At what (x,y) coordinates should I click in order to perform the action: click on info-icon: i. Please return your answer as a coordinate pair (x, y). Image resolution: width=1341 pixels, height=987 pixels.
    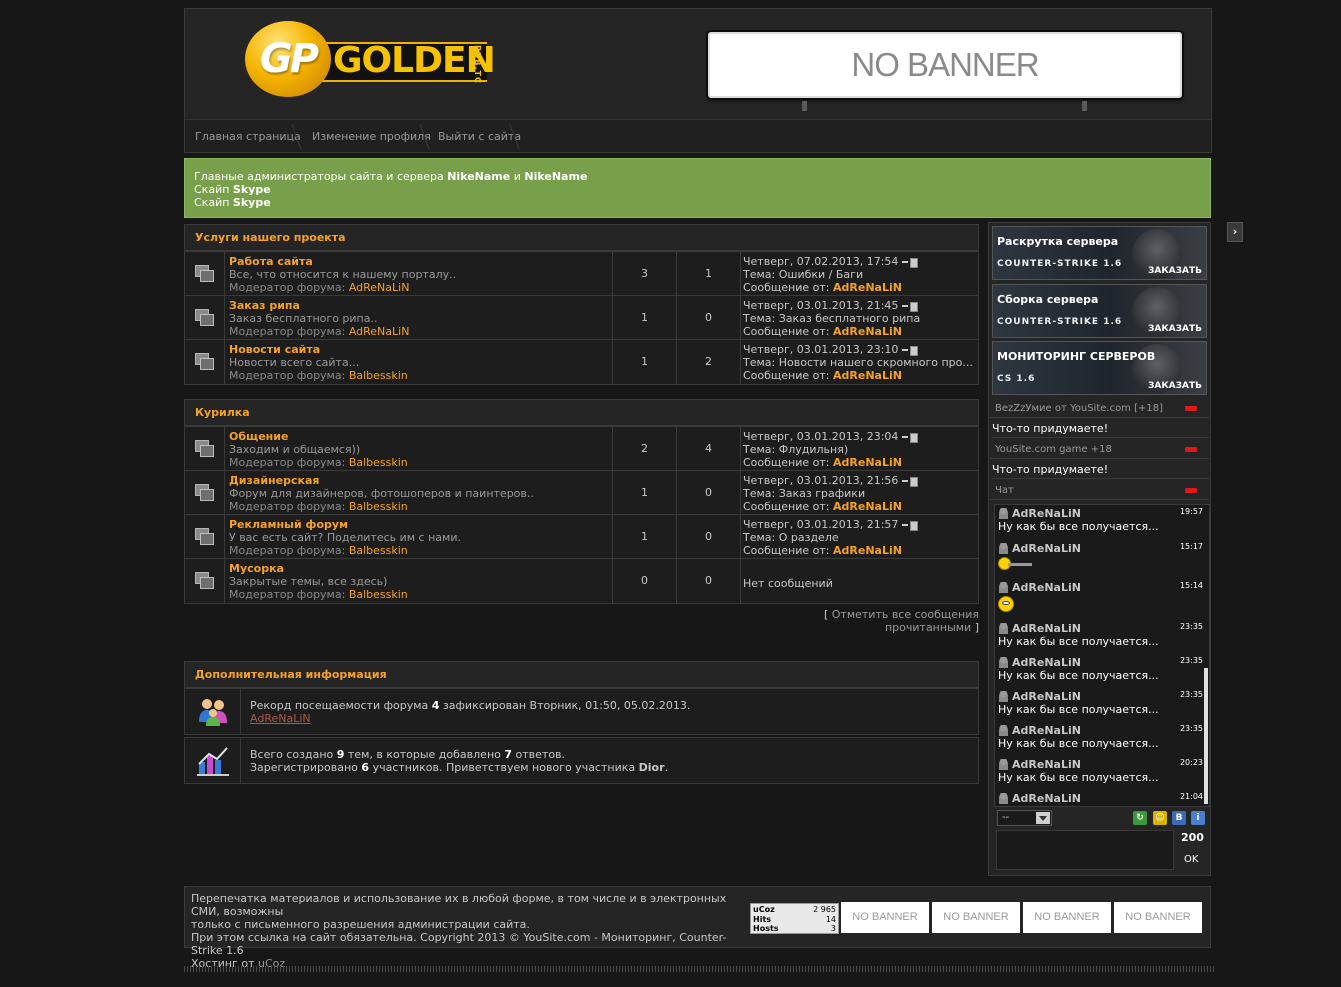
    Looking at the image, I should click on (1198, 818).